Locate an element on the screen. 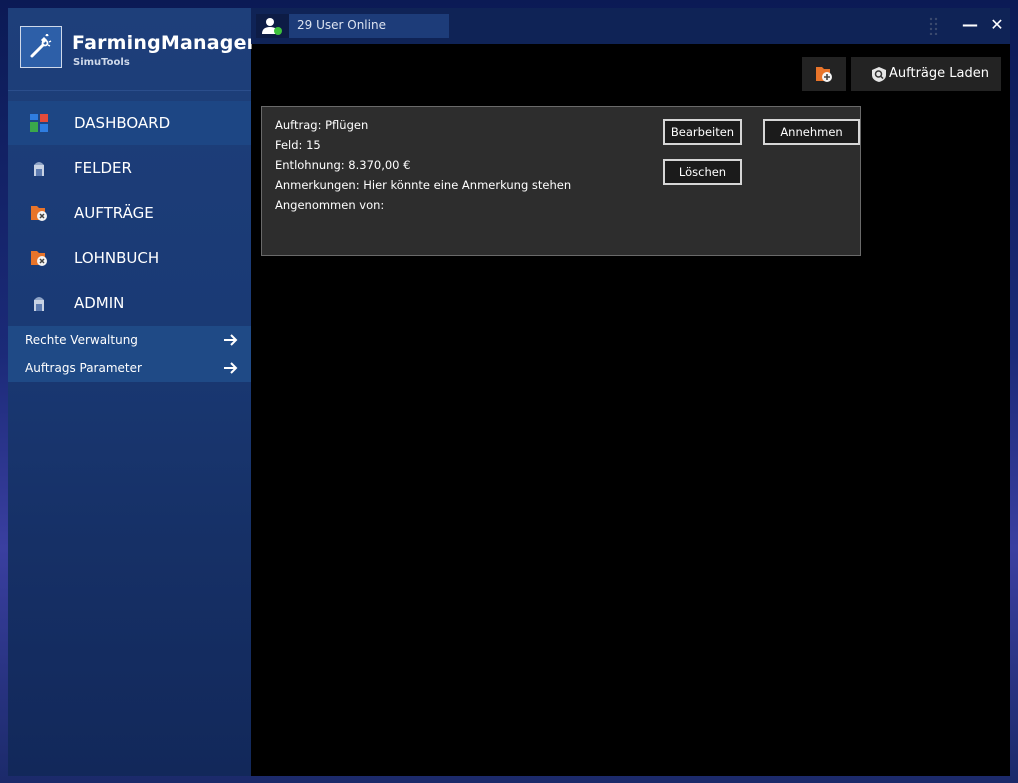 This screenshot has width=1018, height=783. load-orders-button: Aufträge Laden is located at coordinates (926, 74).